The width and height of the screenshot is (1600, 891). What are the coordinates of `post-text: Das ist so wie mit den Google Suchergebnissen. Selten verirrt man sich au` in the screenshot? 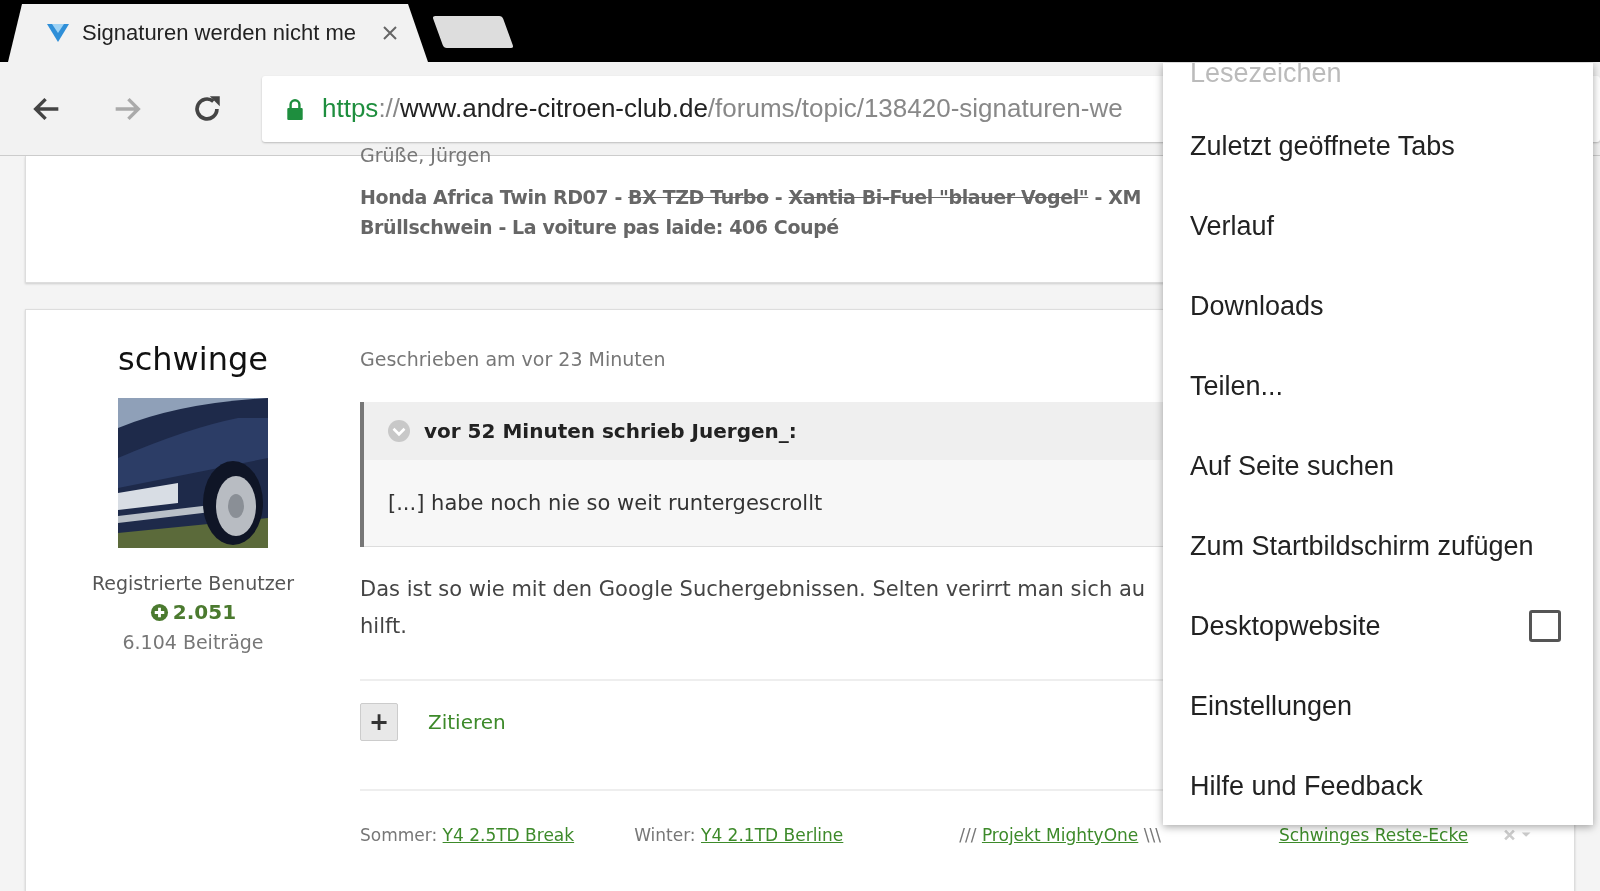 It's located at (753, 589).